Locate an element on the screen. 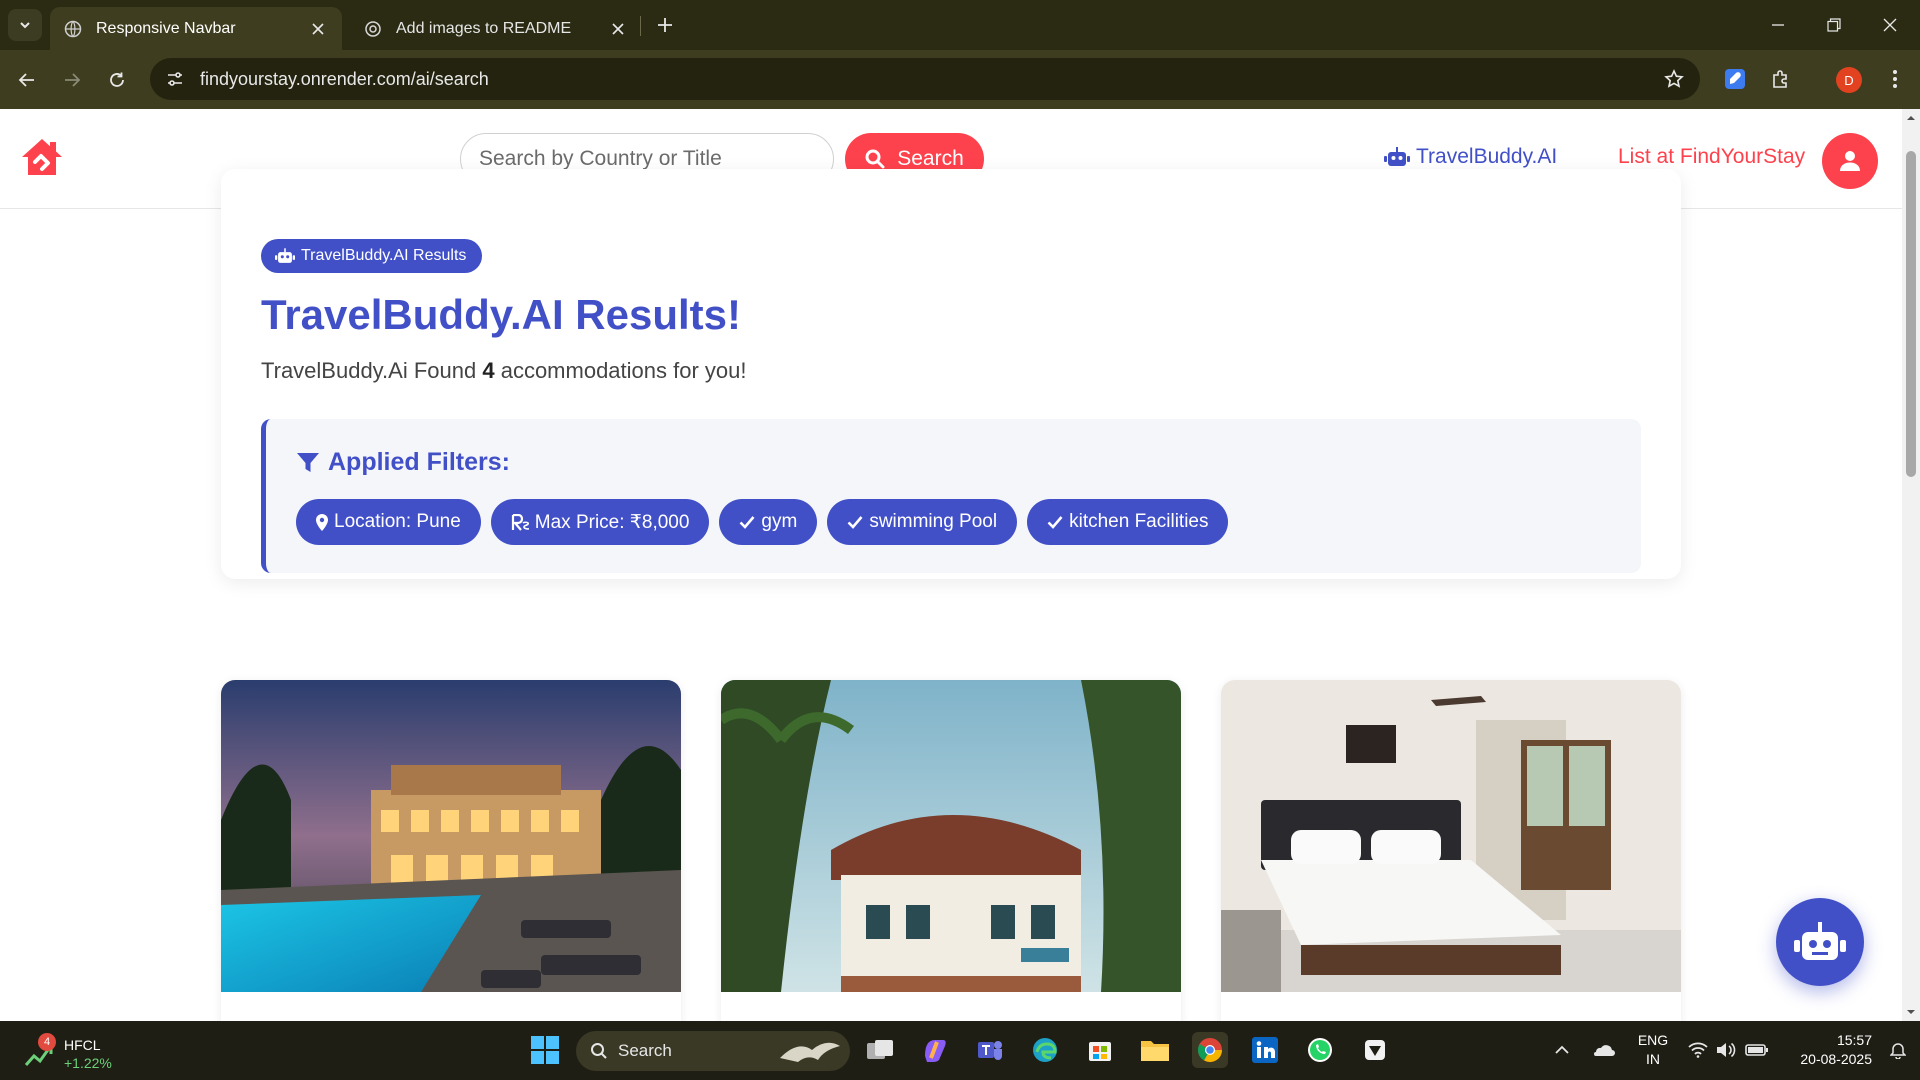  results-summary-suffix: accommodations for you! is located at coordinates (620, 370).